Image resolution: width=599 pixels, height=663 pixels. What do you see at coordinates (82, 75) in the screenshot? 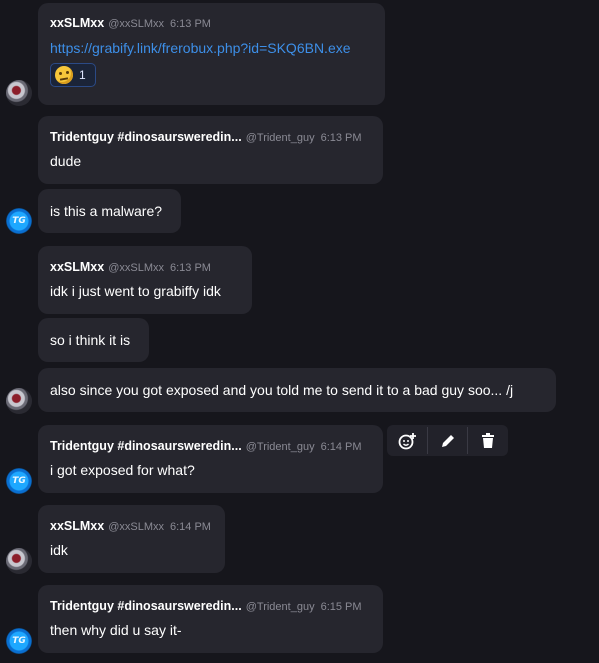
I see `reaction-count: 1` at bounding box center [82, 75].